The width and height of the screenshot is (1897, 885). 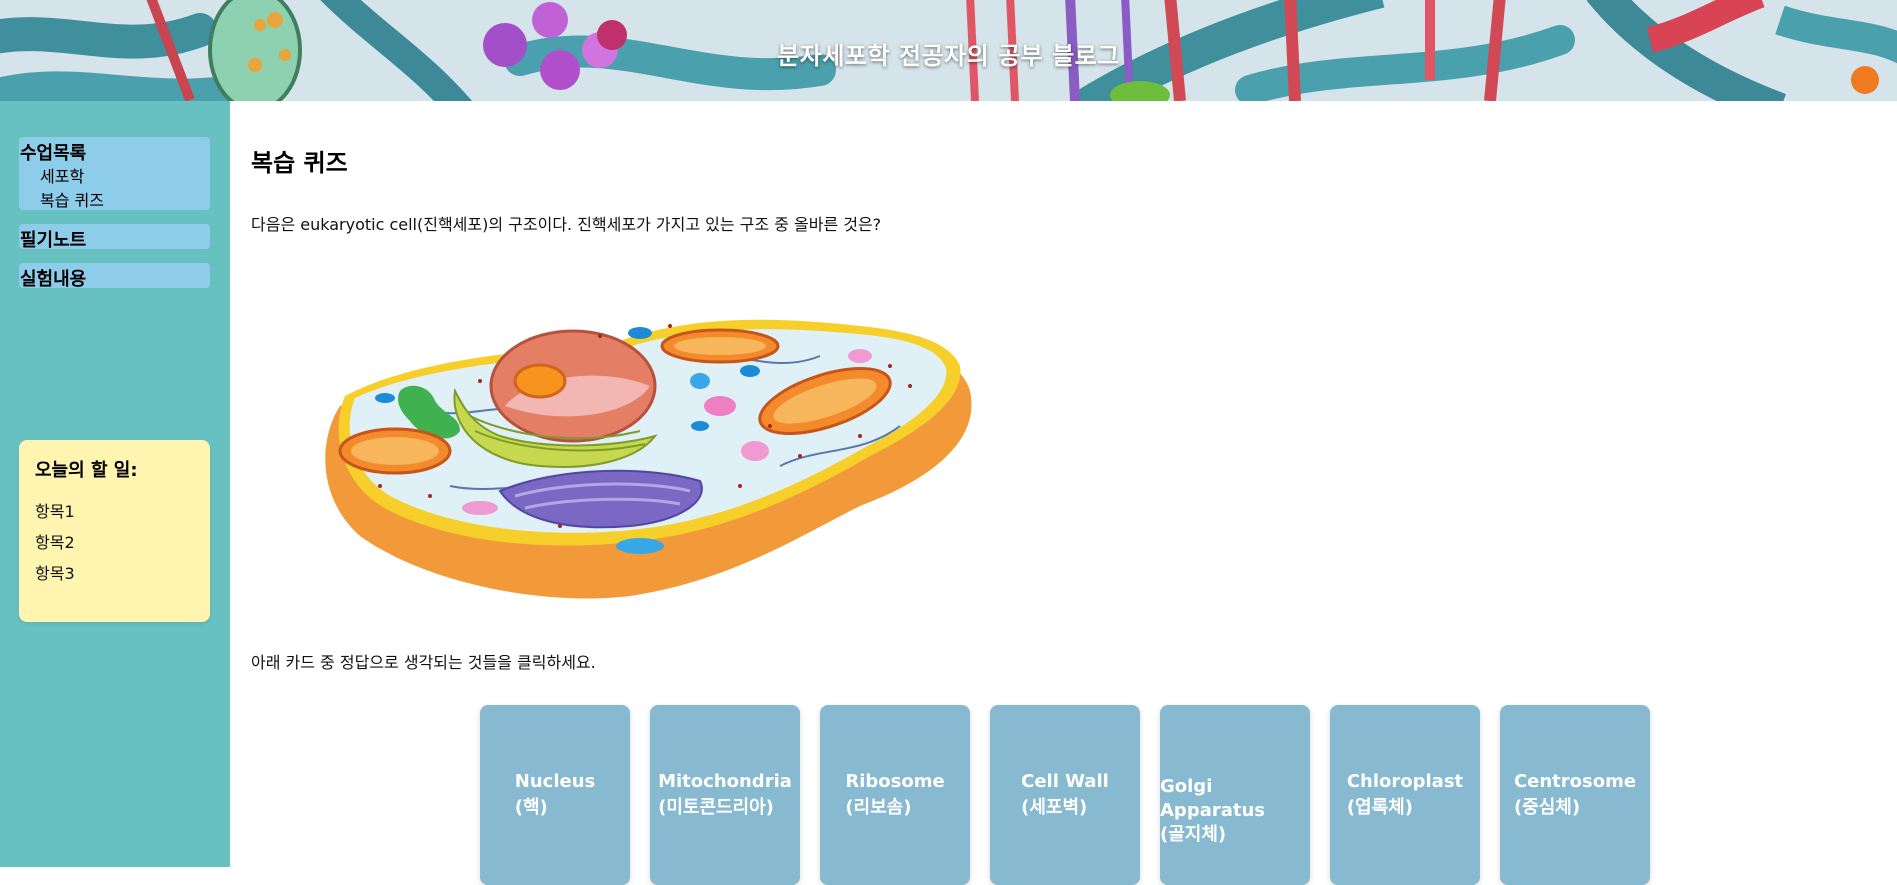 What do you see at coordinates (1186, 786) in the screenshot?
I see `card-label-line: Golgi` at bounding box center [1186, 786].